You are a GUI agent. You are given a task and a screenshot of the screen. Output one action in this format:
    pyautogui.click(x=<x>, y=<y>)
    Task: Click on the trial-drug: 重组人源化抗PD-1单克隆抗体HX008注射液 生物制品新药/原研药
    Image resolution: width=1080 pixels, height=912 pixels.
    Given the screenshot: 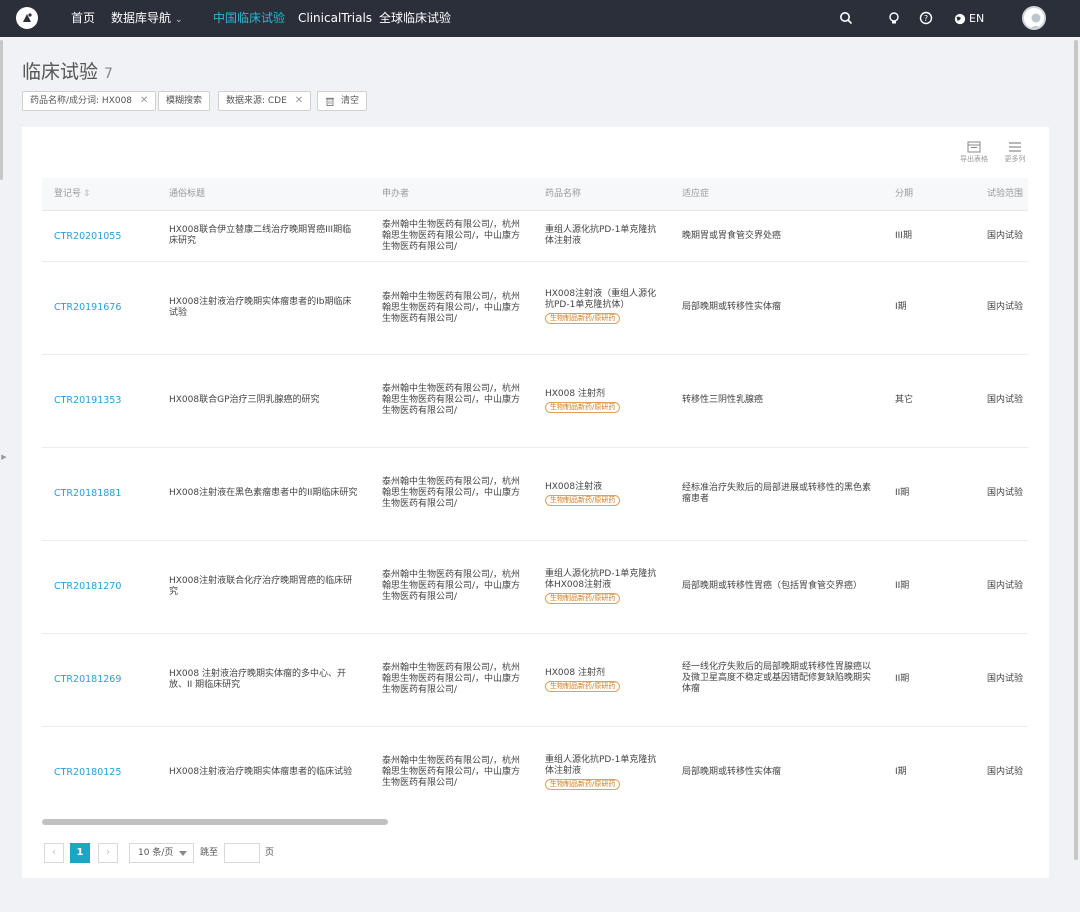 What is the action you would take?
    pyautogui.click(x=604, y=586)
    